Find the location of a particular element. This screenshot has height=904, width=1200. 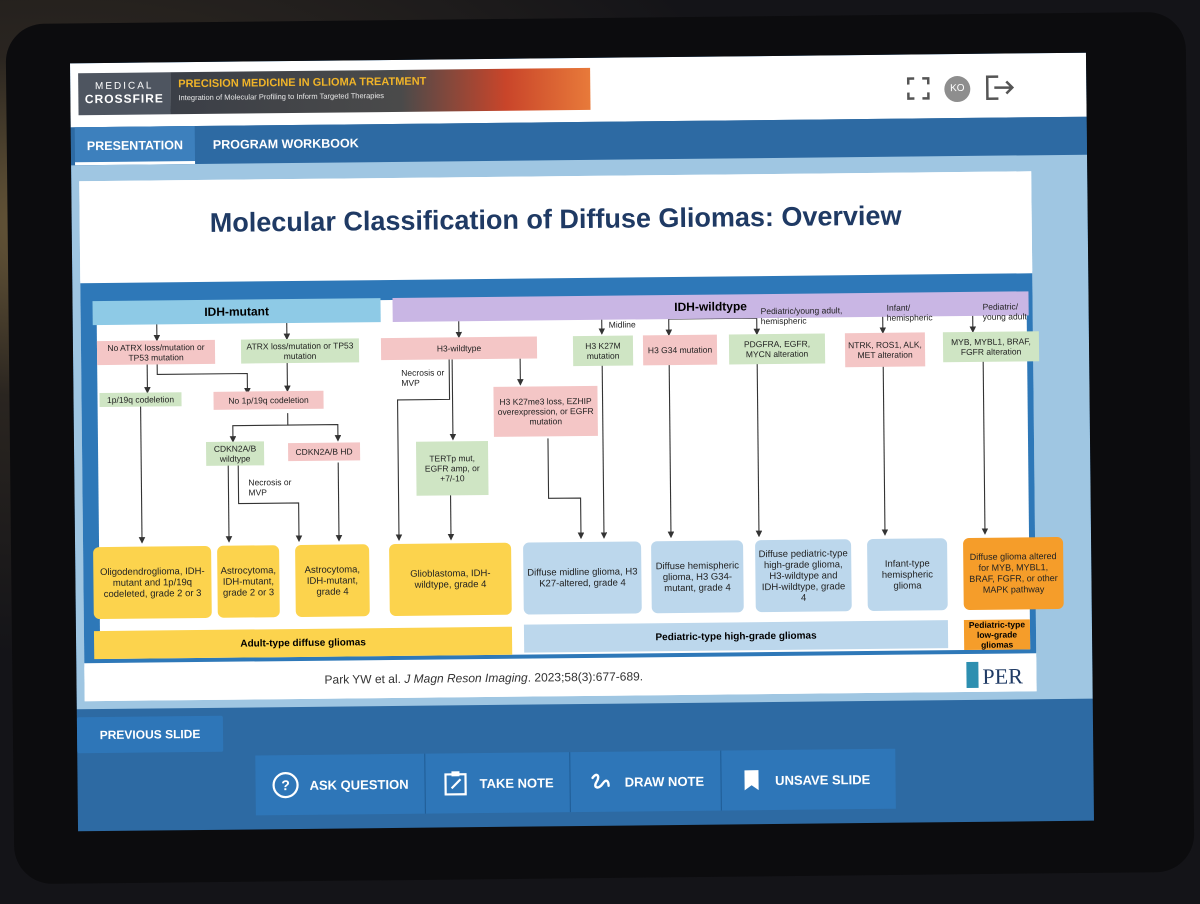

fullscreen-icon is located at coordinates (918, 88).